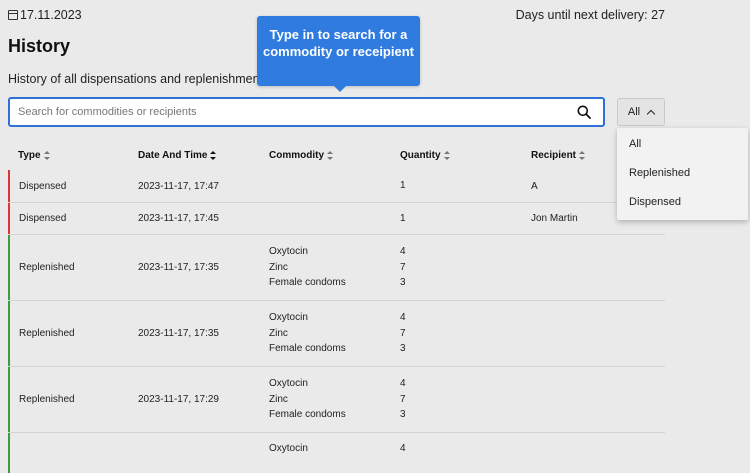 The height and width of the screenshot is (473, 750). What do you see at coordinates (39, 46) in the screenshot?
I see `page-title: History` at bounding box center [39, 46].